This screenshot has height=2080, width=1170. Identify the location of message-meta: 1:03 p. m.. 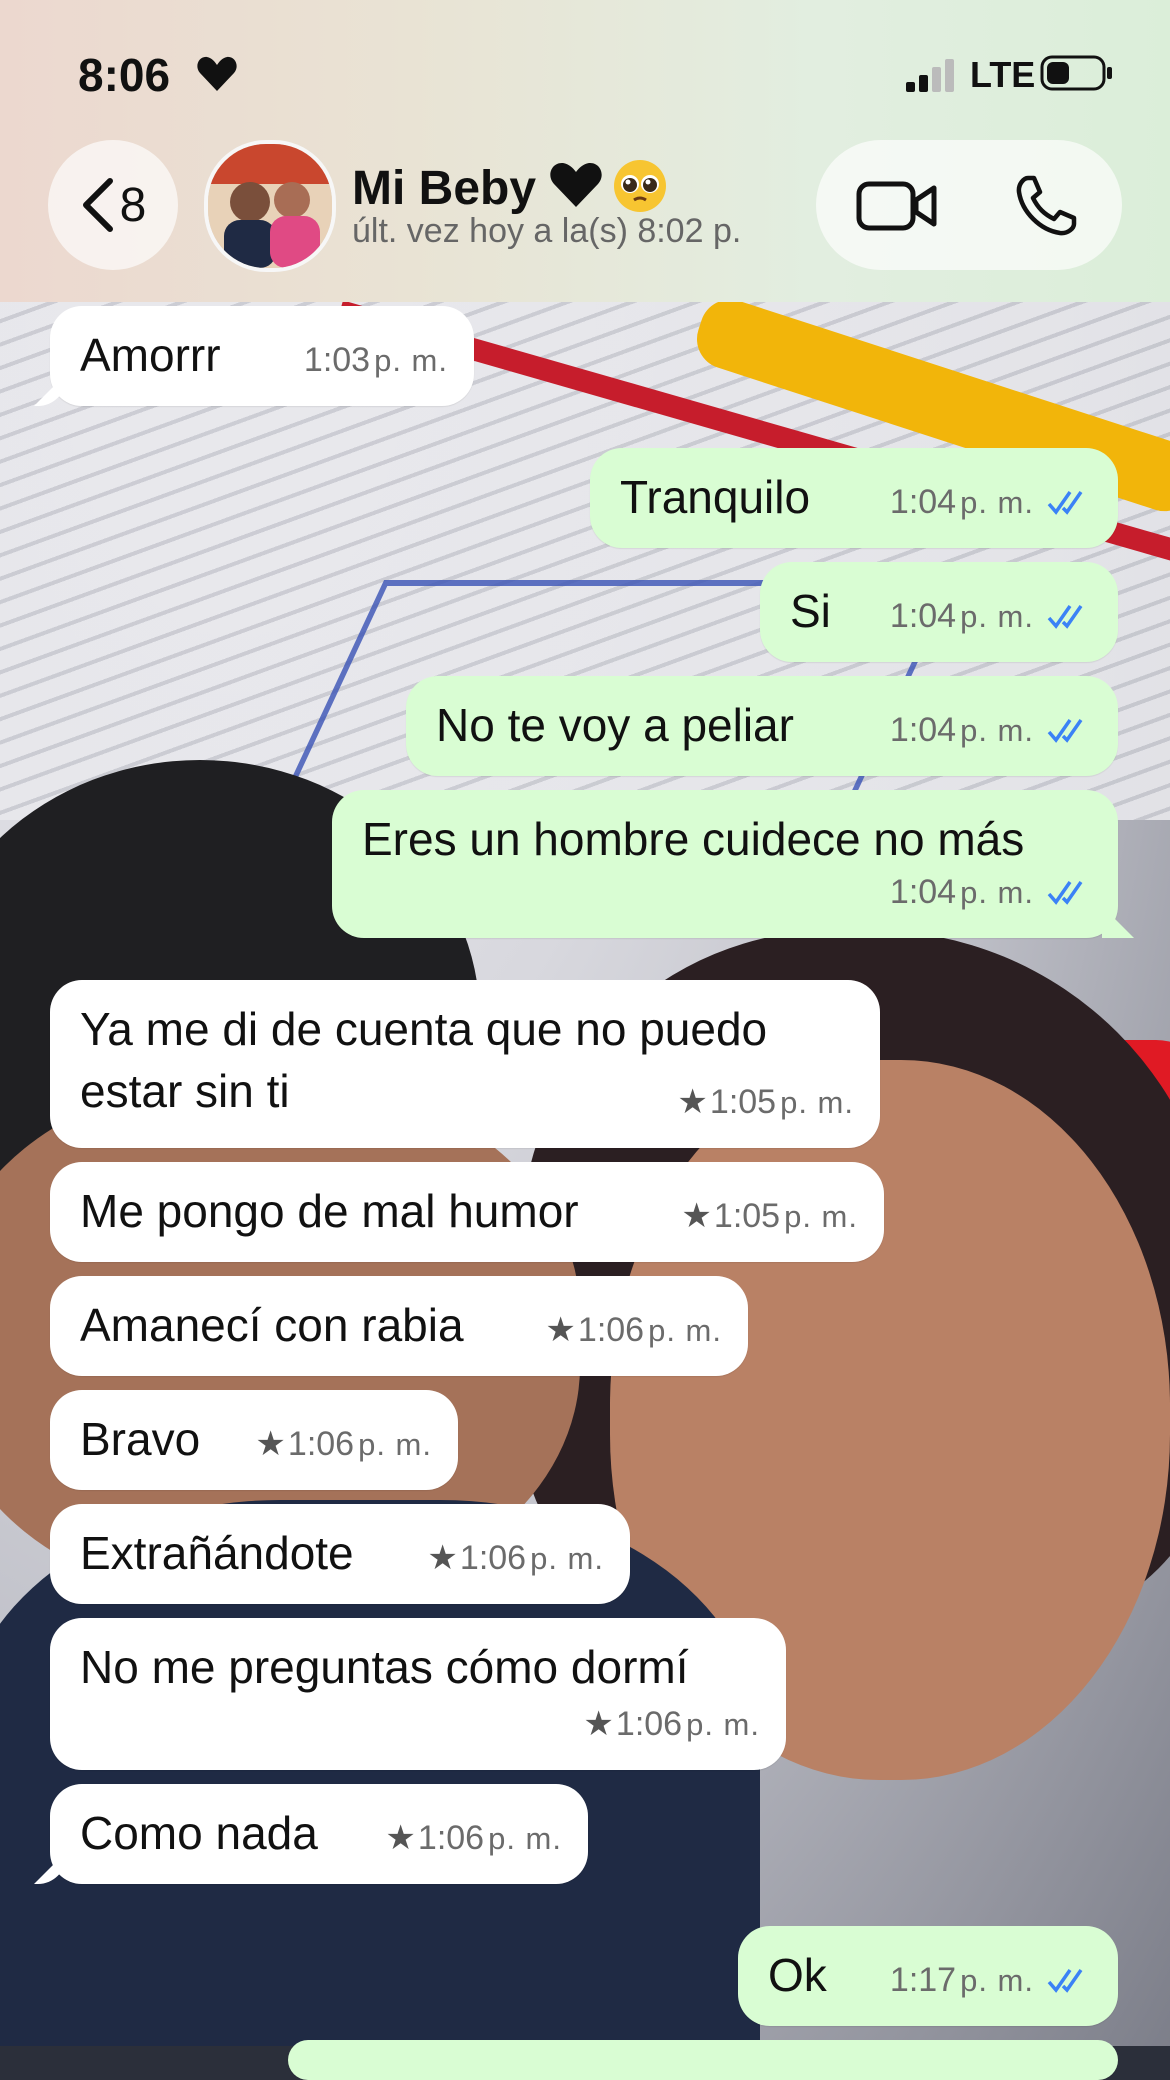
(375, 360).